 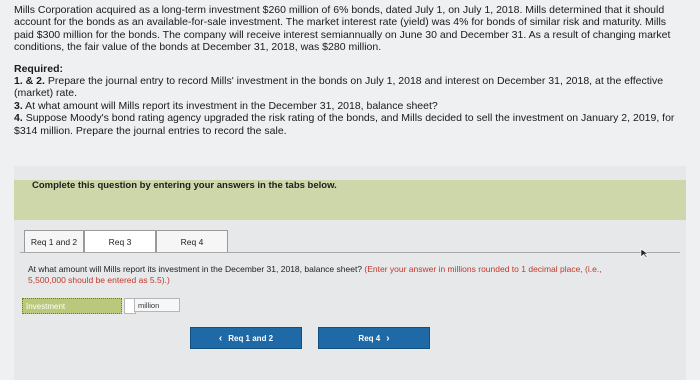 What do you see at coordinates (350, 252) in the screenshot?
I see `tab-content-divider` at bounding box center [350, 252].